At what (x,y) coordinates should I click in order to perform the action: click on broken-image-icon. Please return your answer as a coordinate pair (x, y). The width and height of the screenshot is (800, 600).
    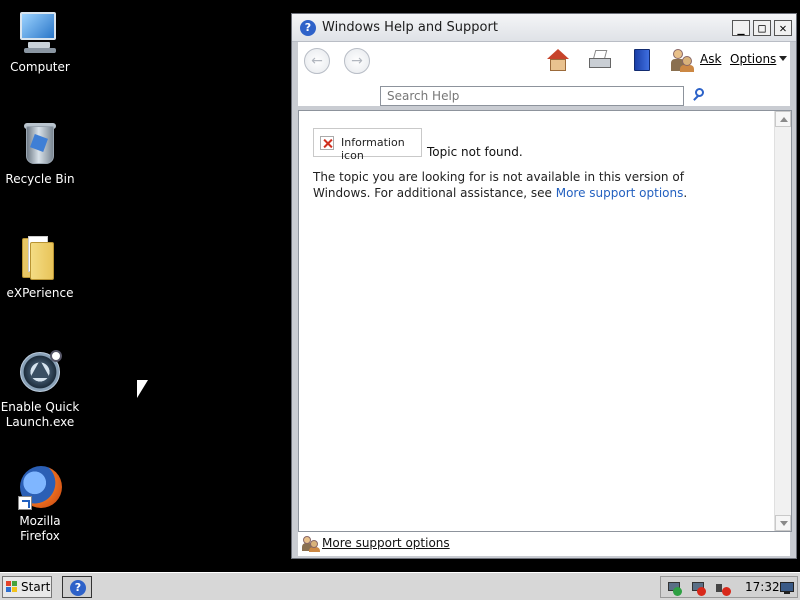
    Looking at the image, I should click on (327, 143).